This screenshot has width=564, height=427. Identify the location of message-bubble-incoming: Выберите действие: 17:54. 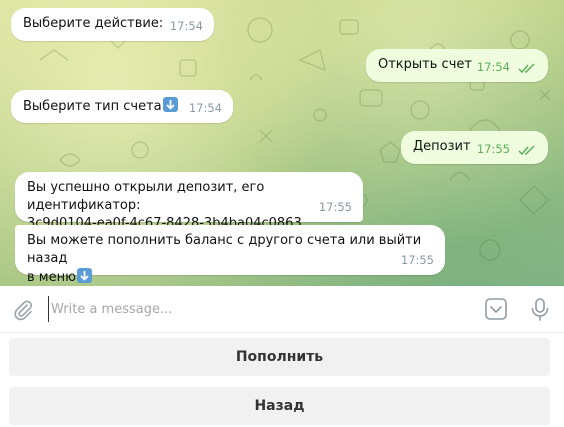
(112, 24).